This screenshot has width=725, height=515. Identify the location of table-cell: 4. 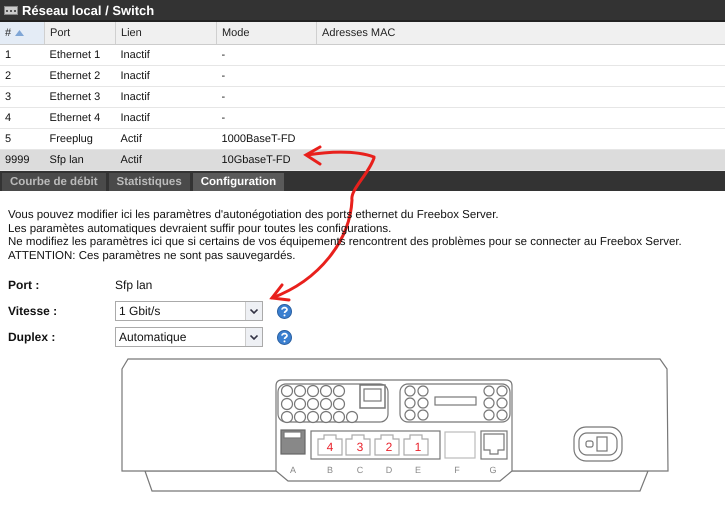
(8, 118).